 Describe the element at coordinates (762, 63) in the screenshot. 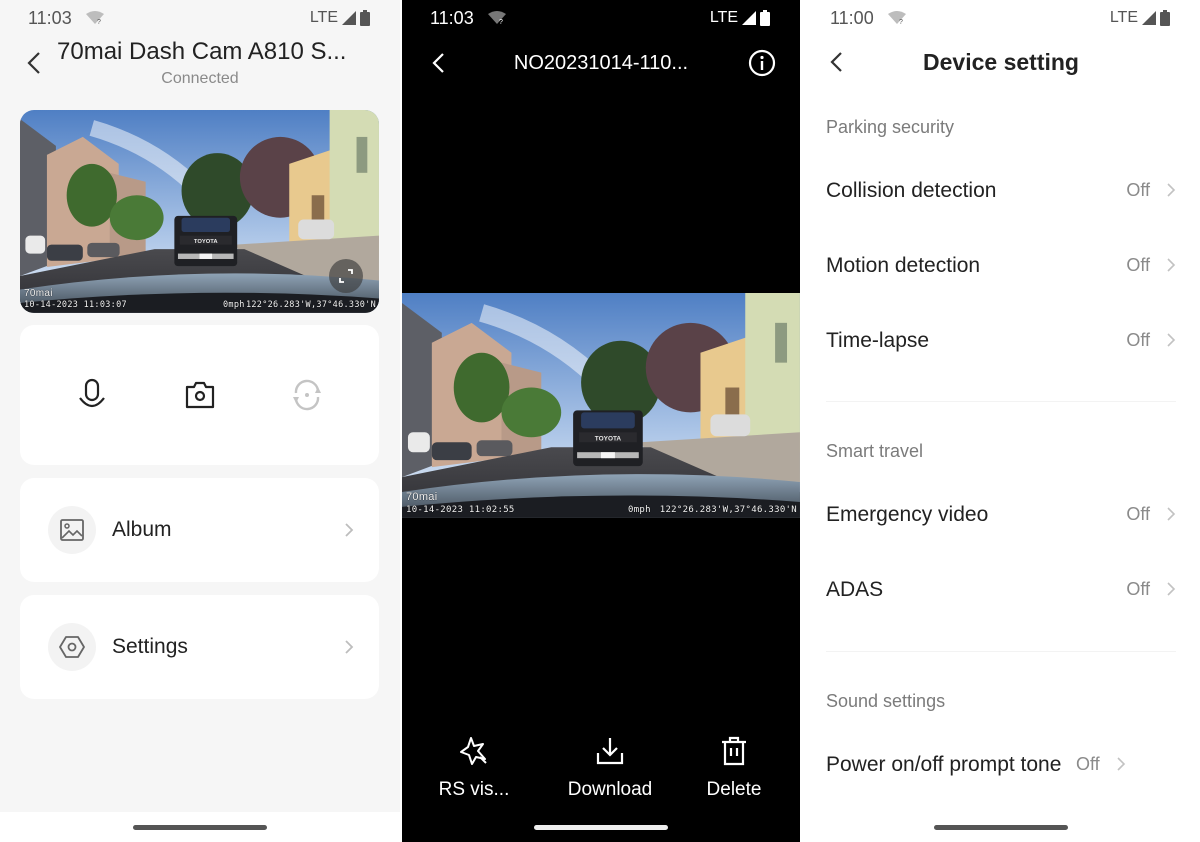

I see `info-icon` at that location.